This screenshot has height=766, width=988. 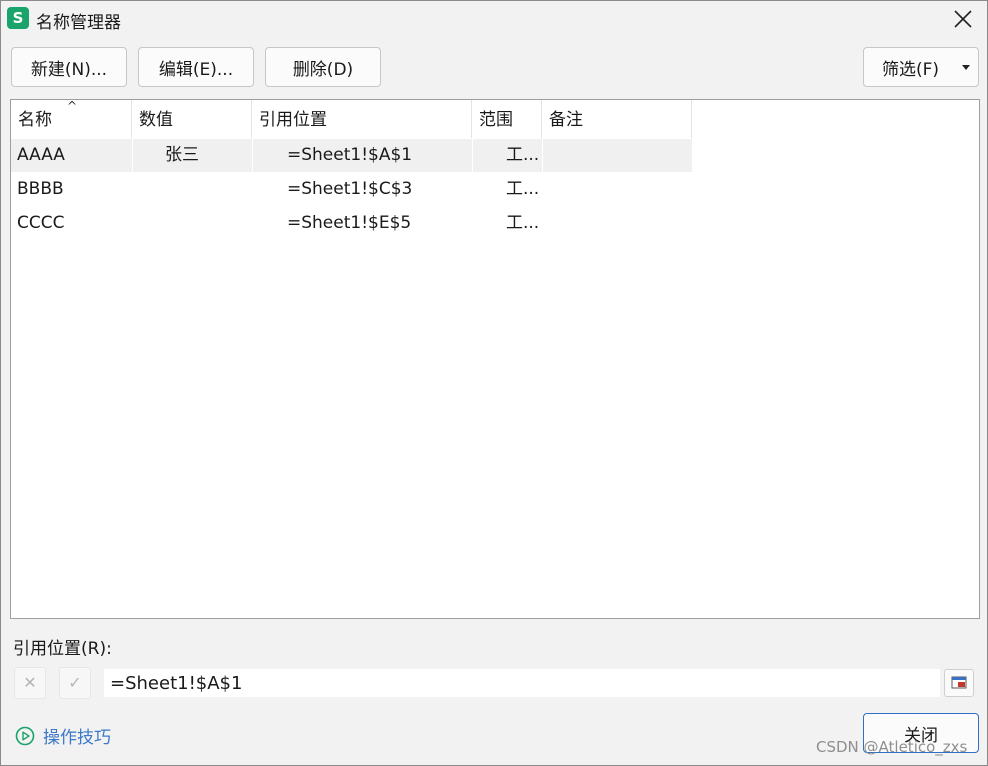 I want to click on window-title: 名称管理器, so click(x=78, y=23).